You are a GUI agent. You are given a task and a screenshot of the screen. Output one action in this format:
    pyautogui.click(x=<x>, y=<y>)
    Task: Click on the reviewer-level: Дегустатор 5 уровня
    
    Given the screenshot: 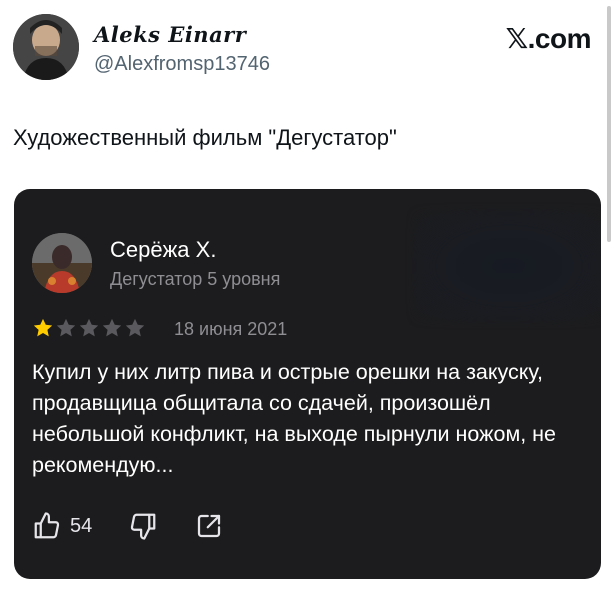 What is the action you would take?
    pyautogui.click(x=195, y=279)
    